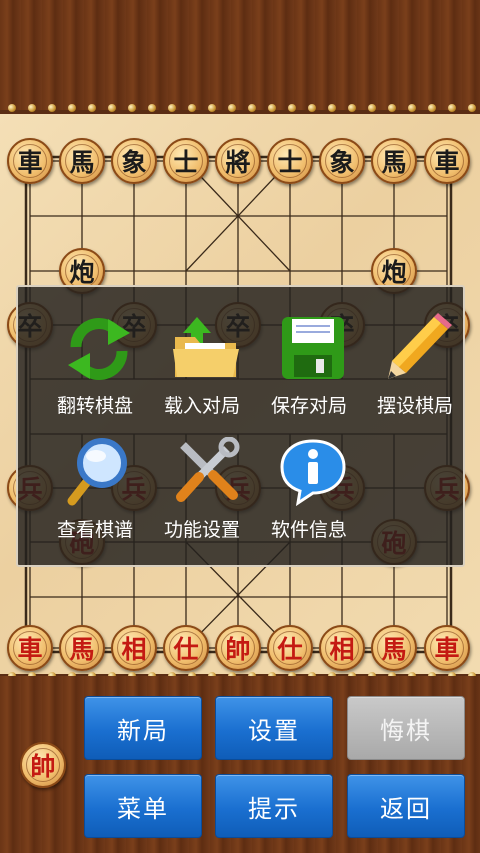 The width and height of the screenshot is (480, 853). Describe the element at coordinates (313, 473) in the screenshot. I see `info-bubble-icon` at that location.